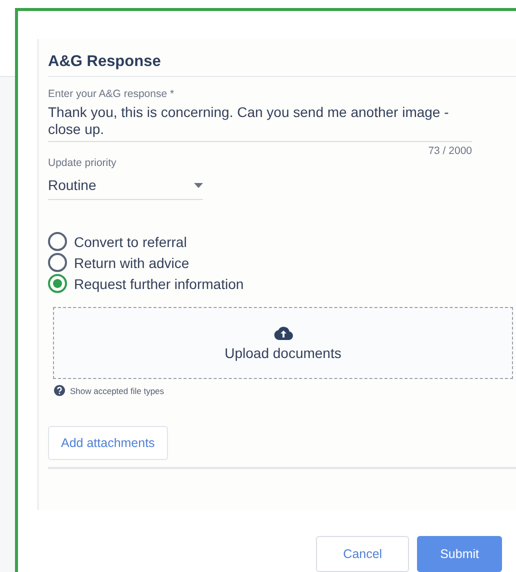 Image resolution: width=516 pixels, height=572 pixels. Describe the element at coordinates (282, 65) in the screenshot. I see `section-heading: A&G Response` at that location.